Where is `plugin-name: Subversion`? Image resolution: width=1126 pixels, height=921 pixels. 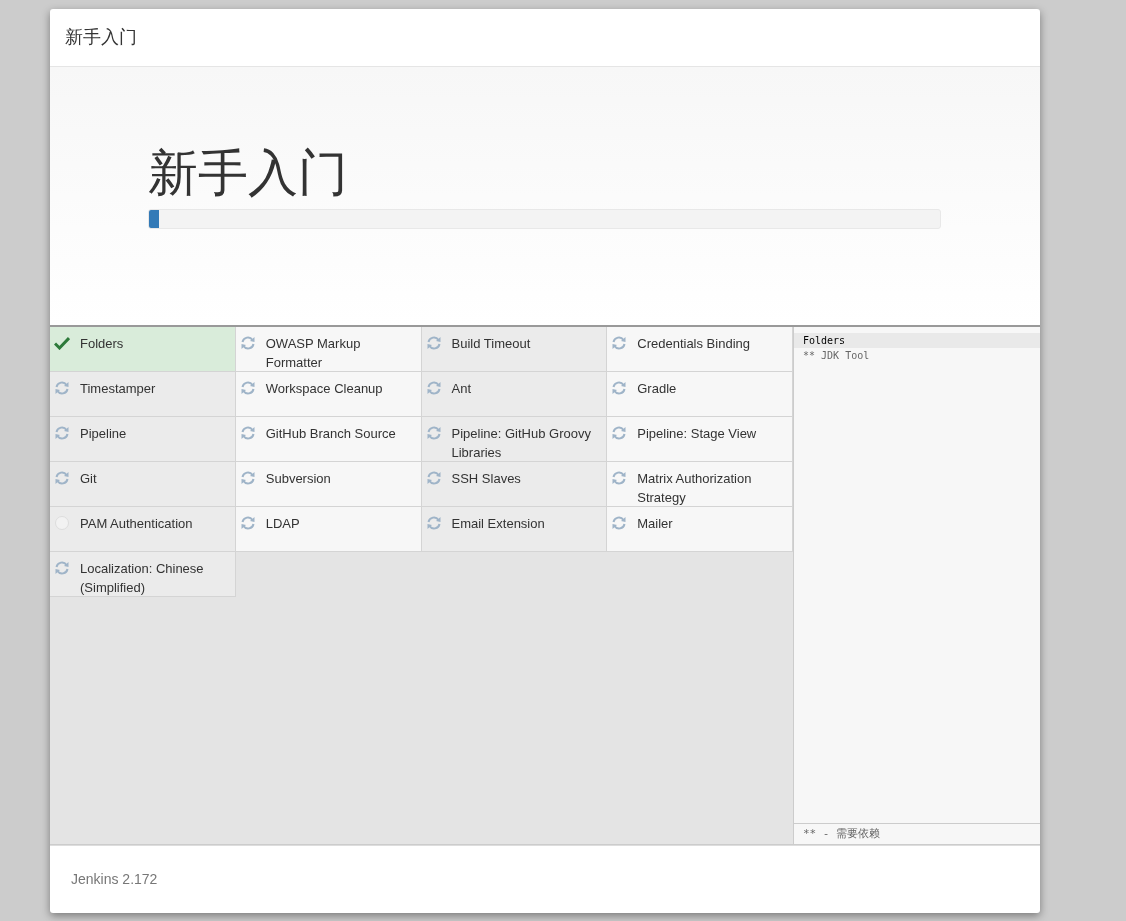
plugin-name: Subversion is located at coordinates (298, 479).